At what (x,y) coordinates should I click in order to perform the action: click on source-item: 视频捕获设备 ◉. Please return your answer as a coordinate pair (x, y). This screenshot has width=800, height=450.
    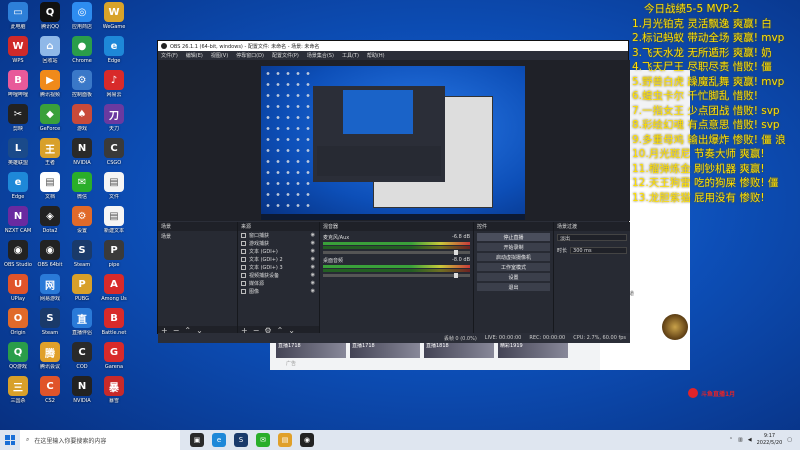
    Looking at the image, I should click on (278, 275).